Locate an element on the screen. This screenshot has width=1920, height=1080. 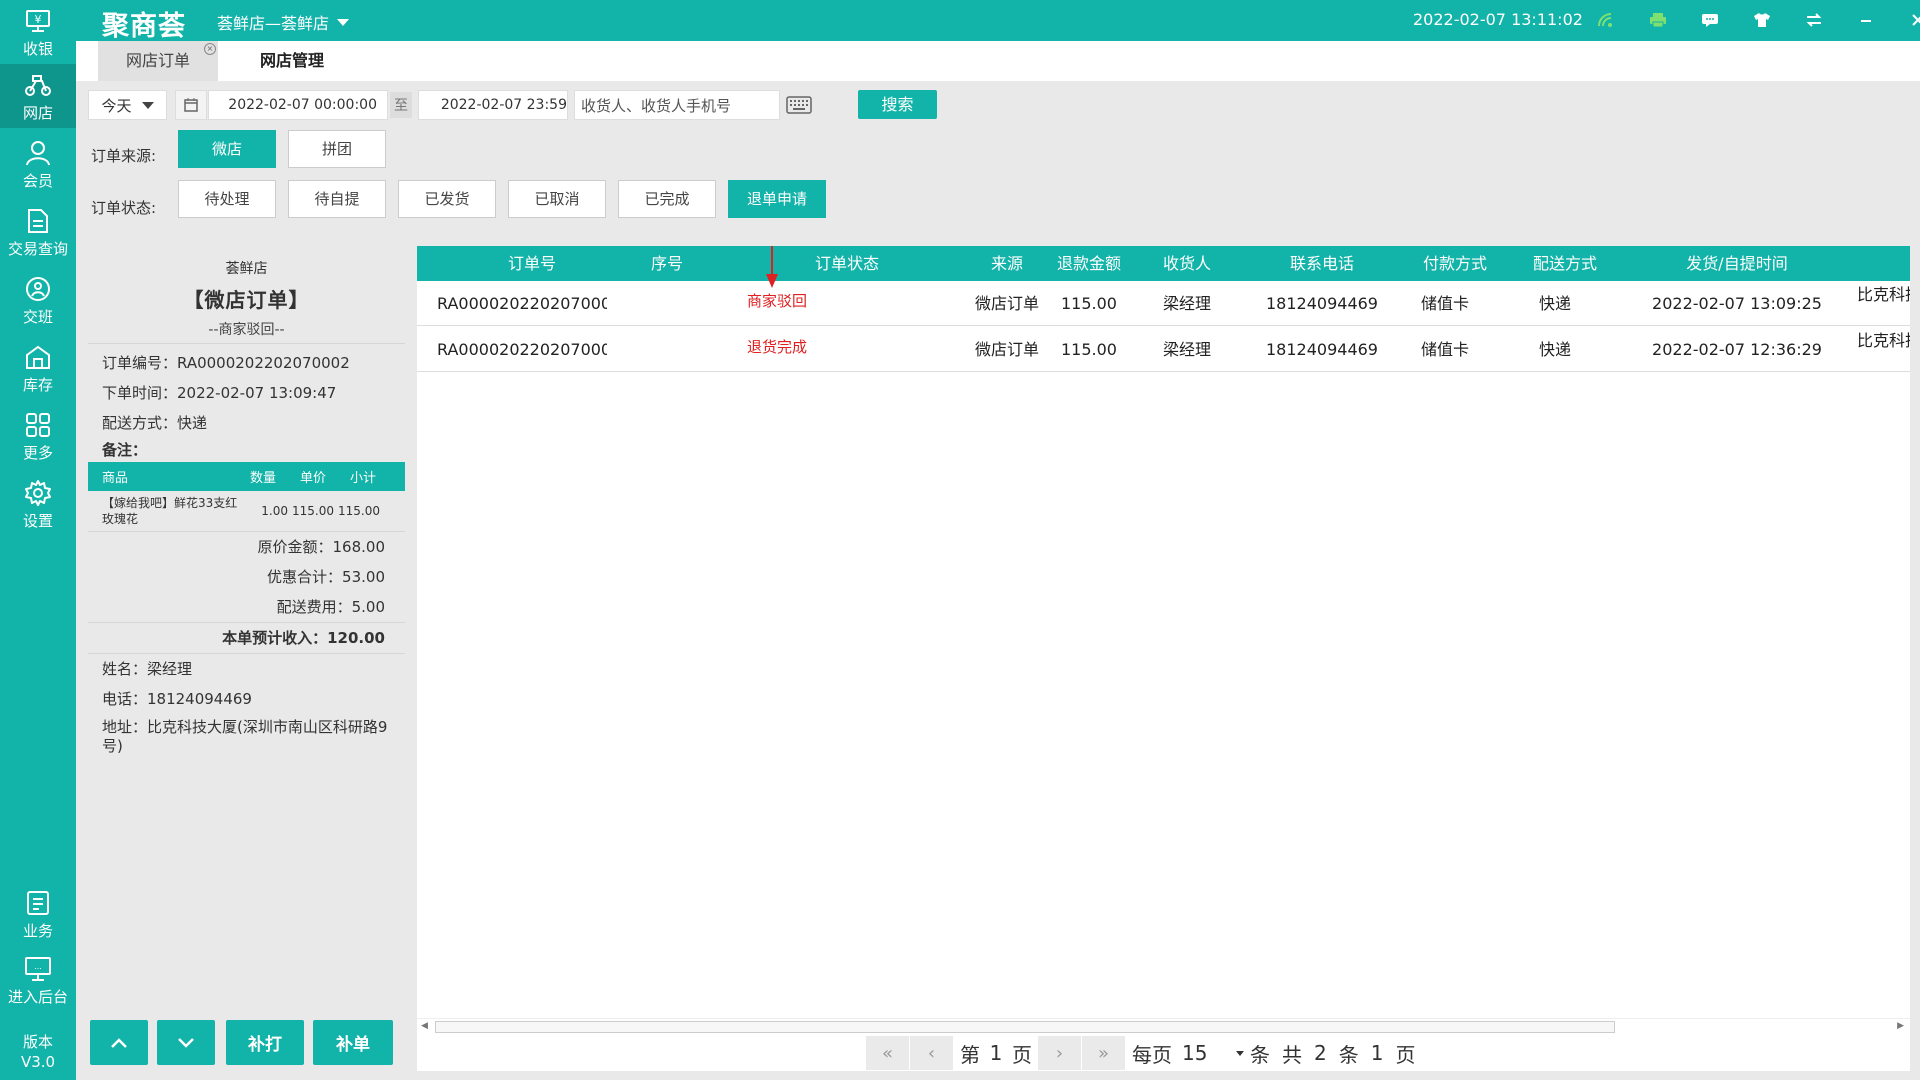
keyboard-icon is located at coordinates (799, 107).